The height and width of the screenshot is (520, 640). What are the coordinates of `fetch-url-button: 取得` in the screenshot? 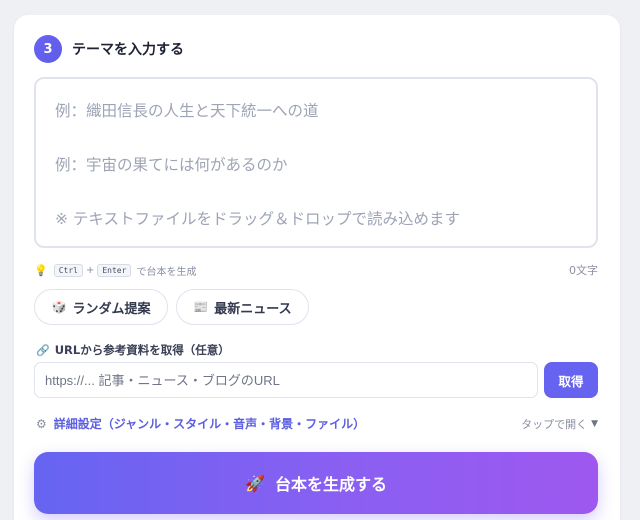 It's located at (571, 380).